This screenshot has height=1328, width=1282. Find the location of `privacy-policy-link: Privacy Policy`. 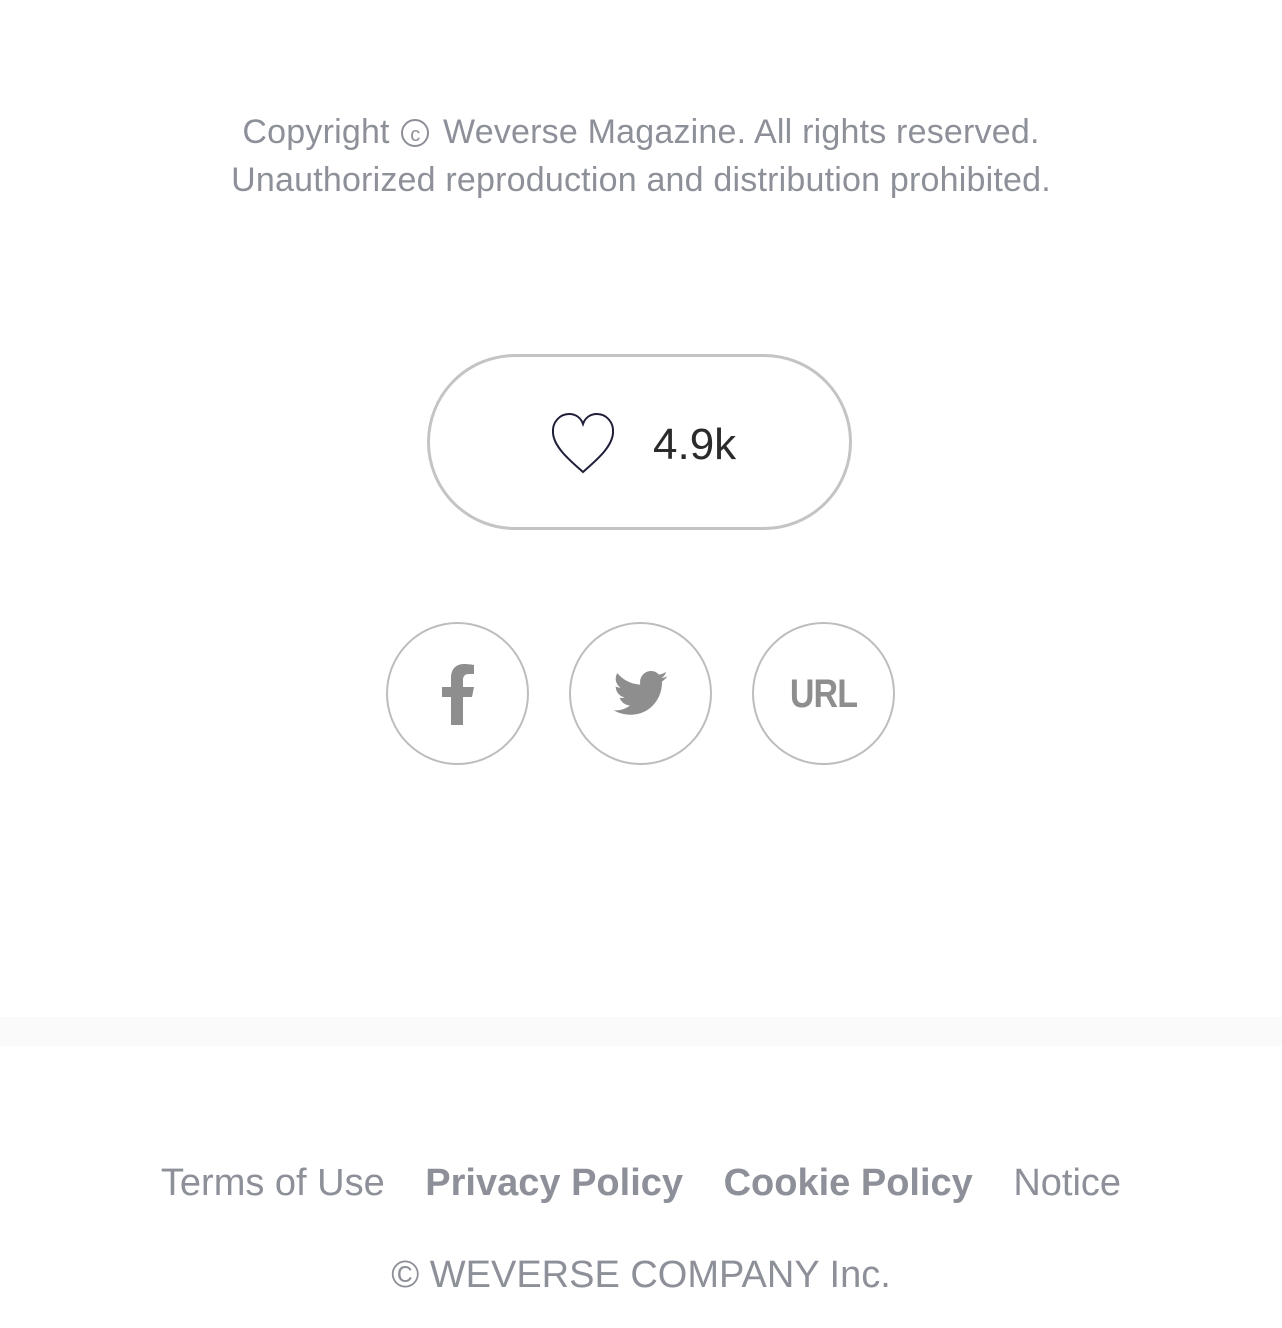

privacy-policy-link: Privacy Policy is located at coordinates (554, 1183).